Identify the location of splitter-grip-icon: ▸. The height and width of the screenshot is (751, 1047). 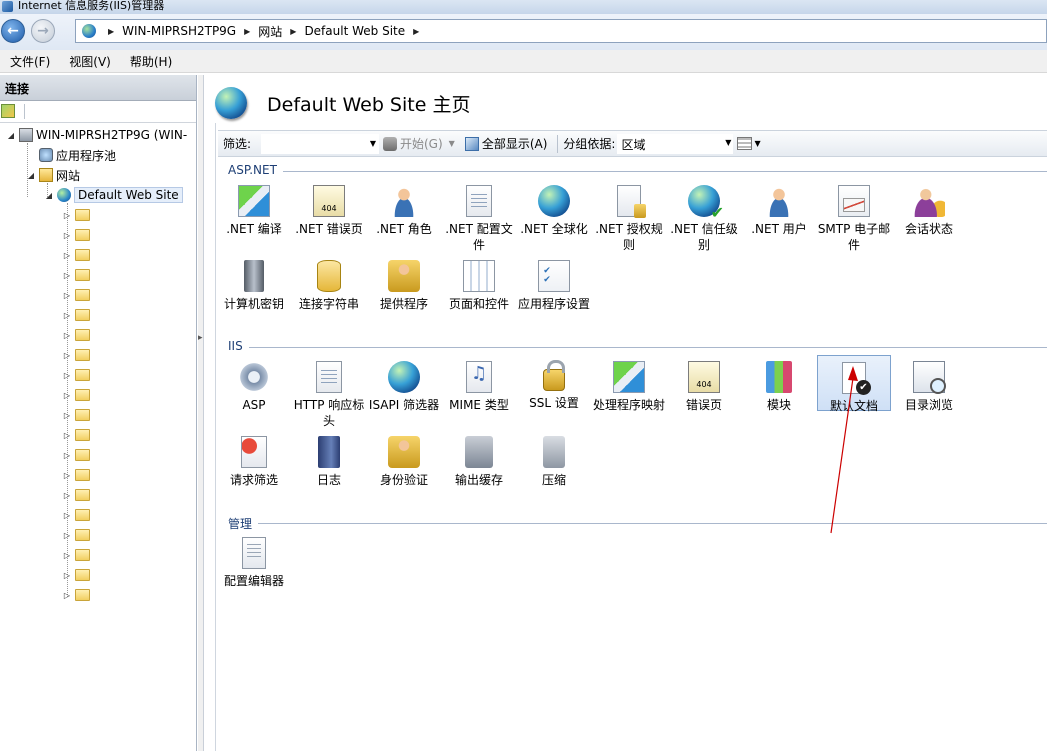
(200, 338).